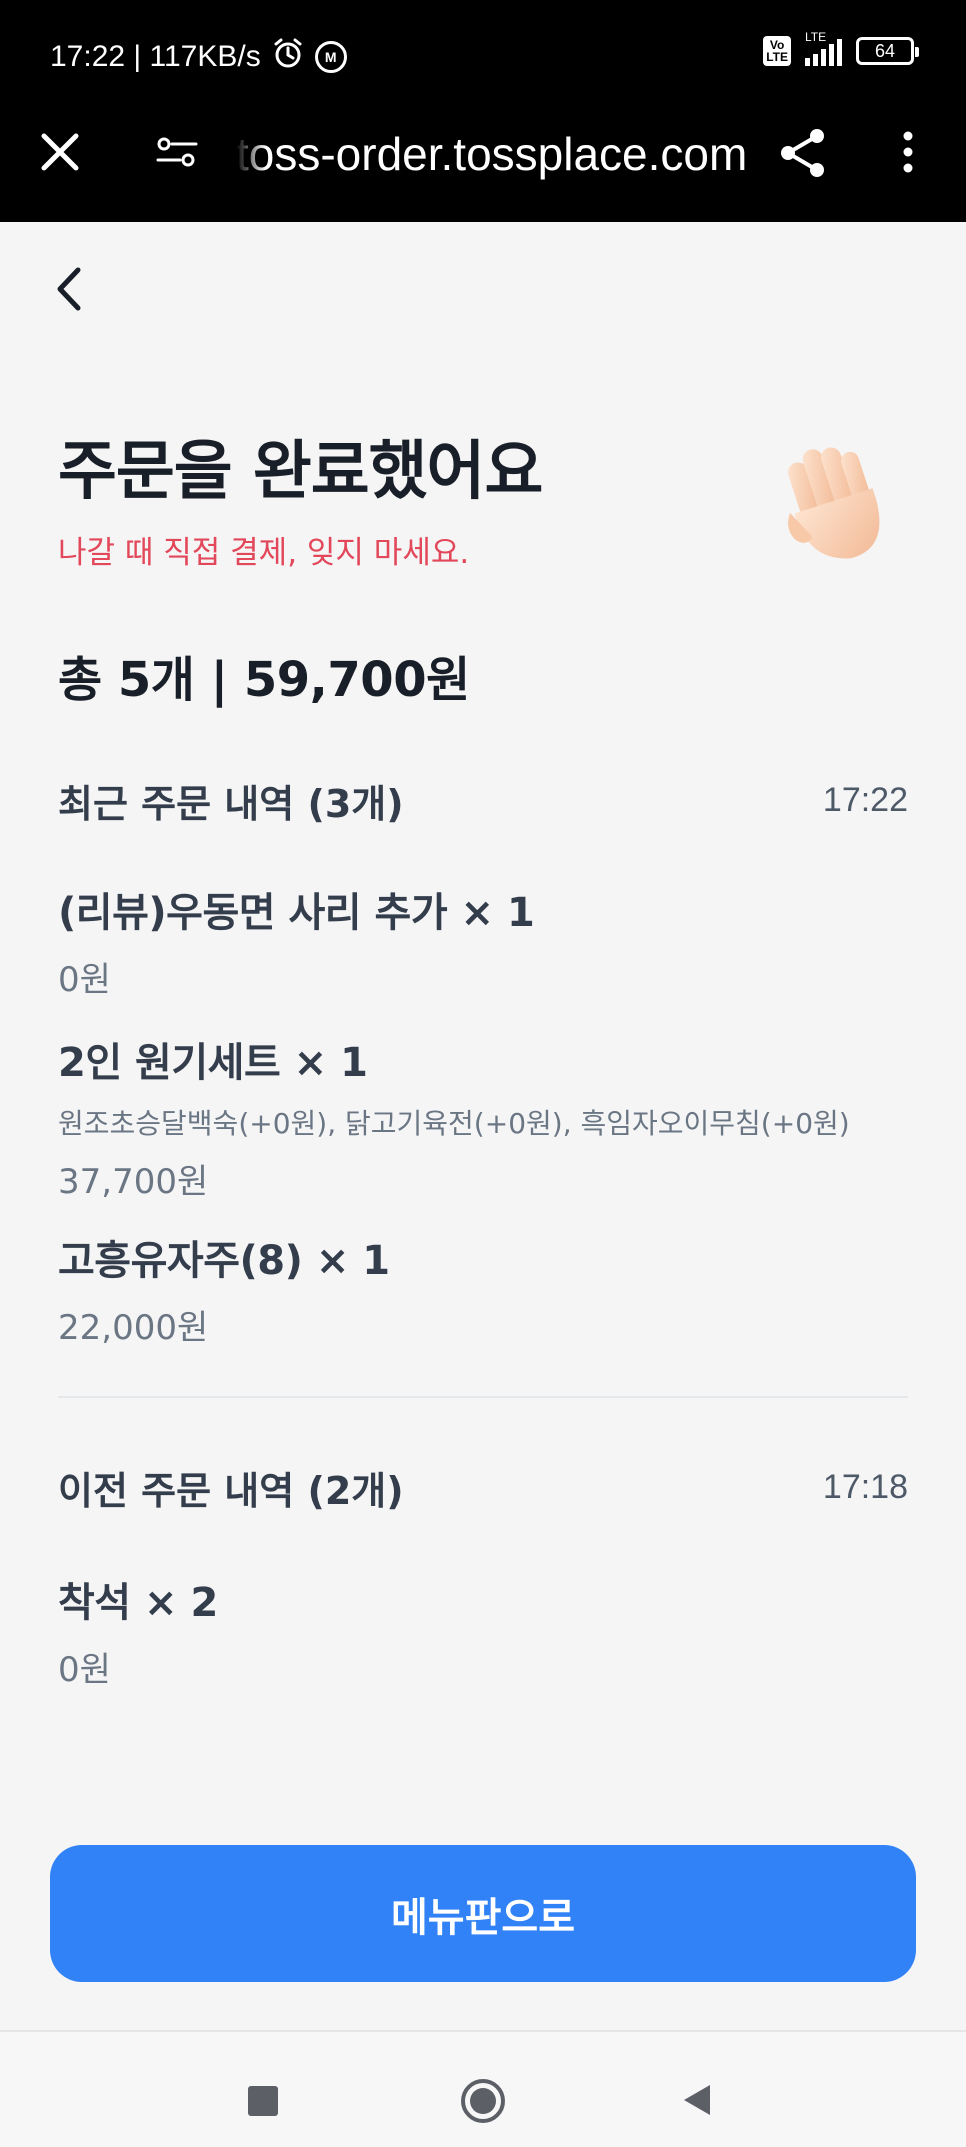  Describe the element at coordinates (816, 37) in the screenshot. I see `network-label: LTE` at that location.